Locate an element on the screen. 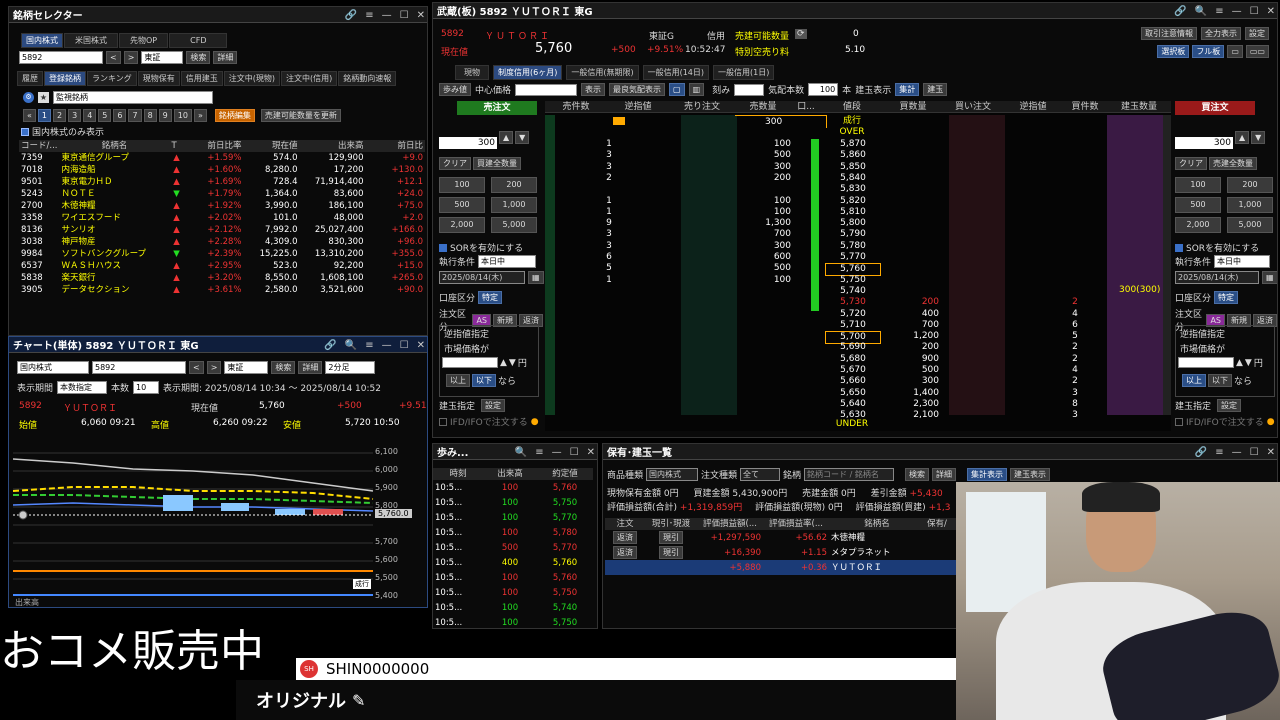 Image resolution: width=1280 pixels, height=720 pixels. bid-price: 5,650 is located at coordinates (853, 393).